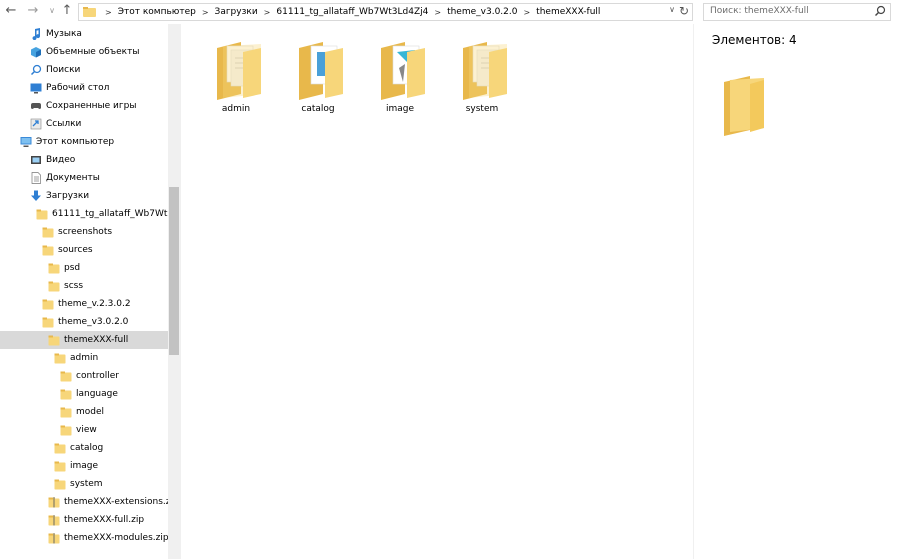  I want to click on sidebar-item-61111-tg-allataff-wb7wt3ld4: 61111_tg_allataff_Wb7Wt3Ld4, so click(84, 214).